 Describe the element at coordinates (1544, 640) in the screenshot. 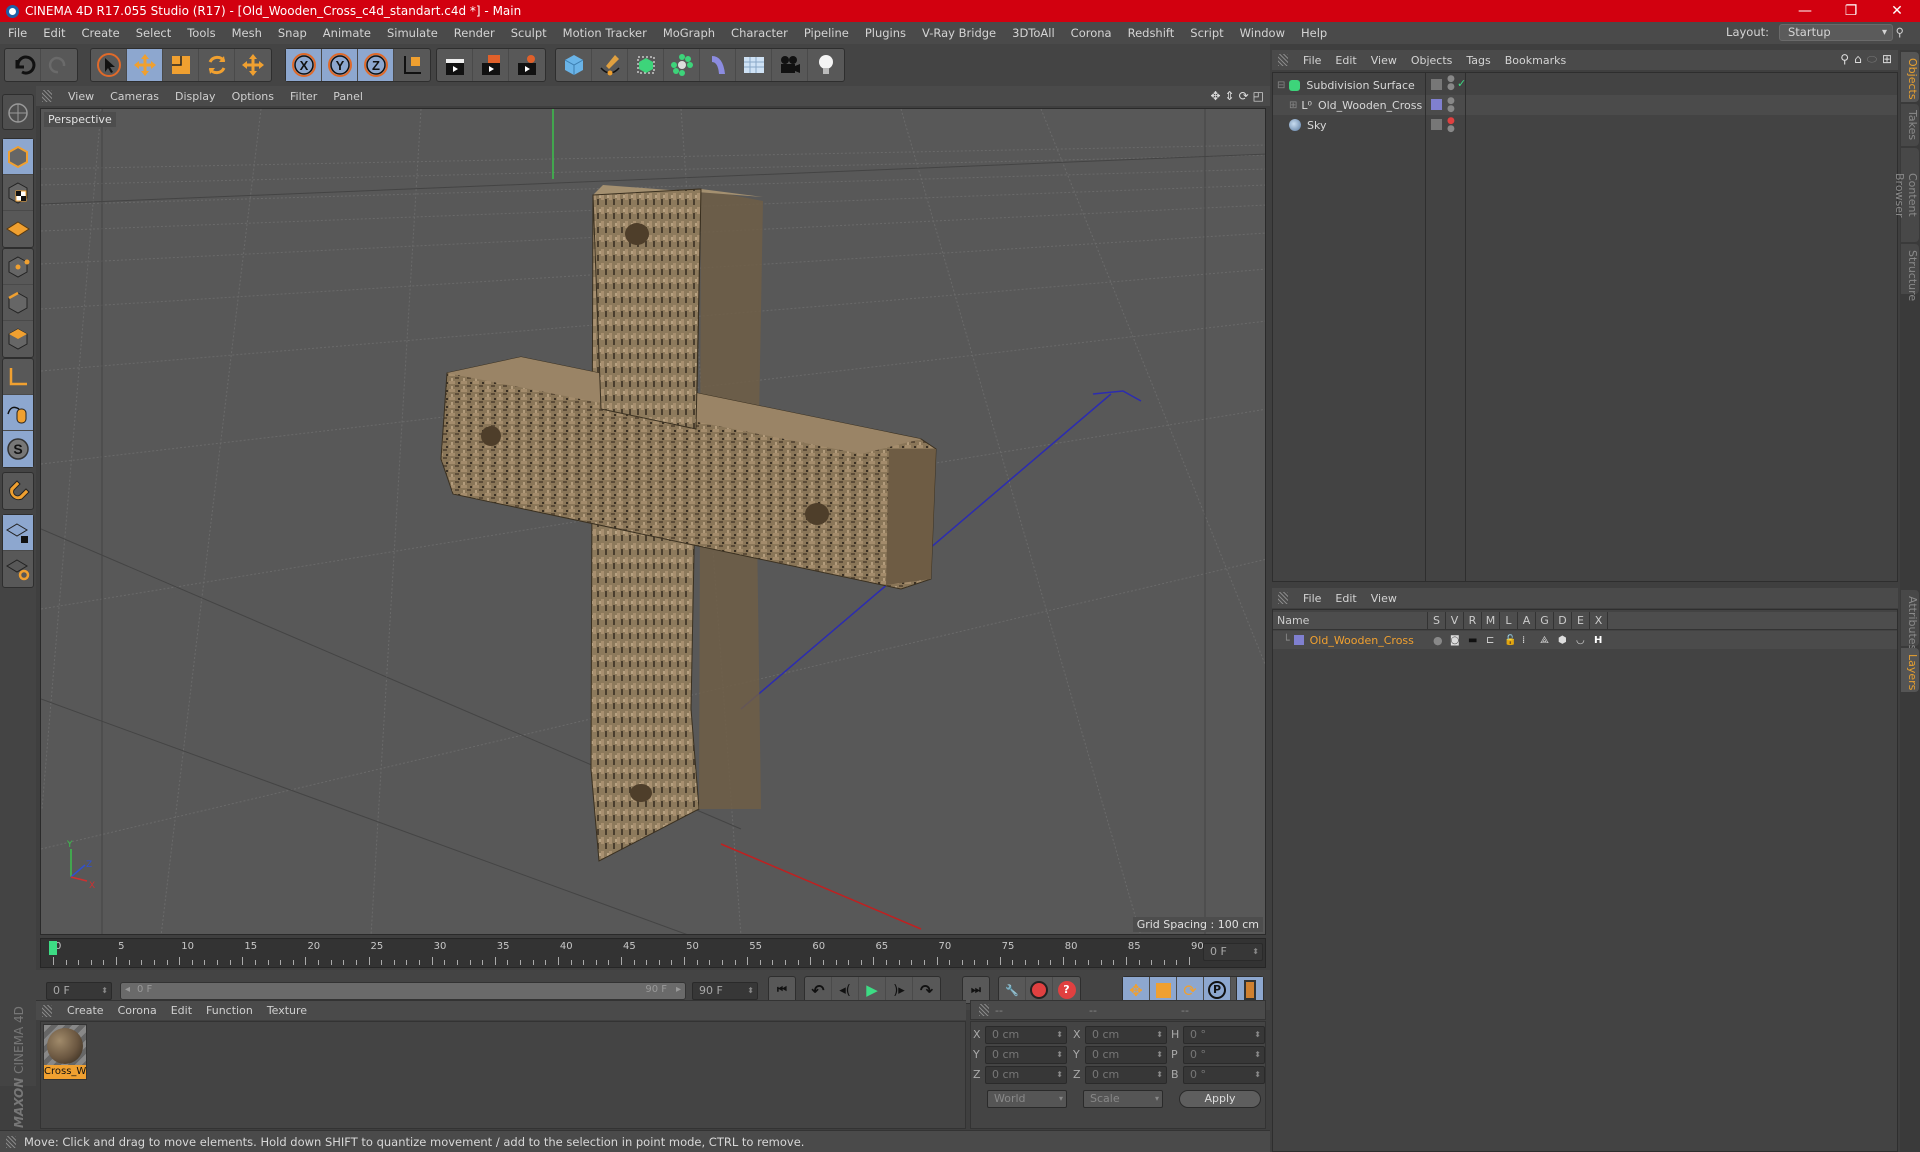

I see `generator-icon: ⟁` at that location.